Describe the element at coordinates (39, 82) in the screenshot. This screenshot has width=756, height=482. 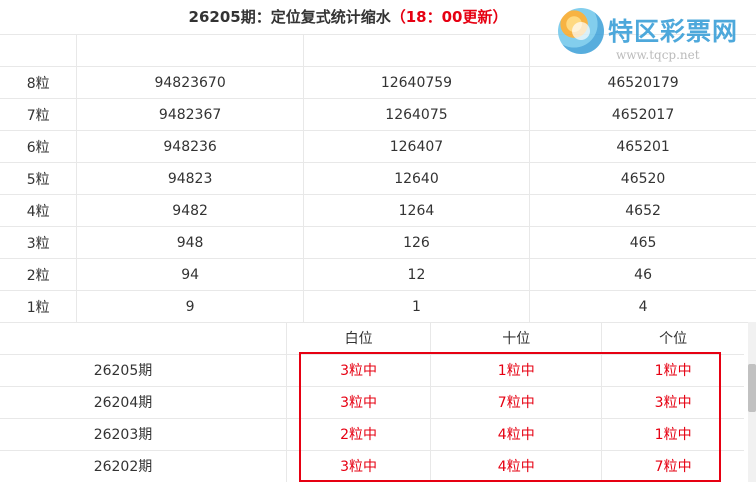
I see `row-label: 8粒` at that location.